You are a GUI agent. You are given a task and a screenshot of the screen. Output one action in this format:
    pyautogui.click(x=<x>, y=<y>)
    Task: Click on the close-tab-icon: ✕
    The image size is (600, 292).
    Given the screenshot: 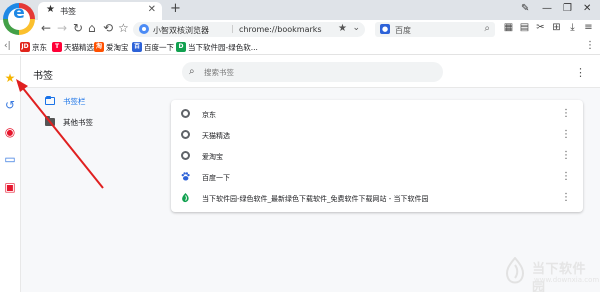 What is the action you would take?
    pyautogui.click(x=152, y=9)
    